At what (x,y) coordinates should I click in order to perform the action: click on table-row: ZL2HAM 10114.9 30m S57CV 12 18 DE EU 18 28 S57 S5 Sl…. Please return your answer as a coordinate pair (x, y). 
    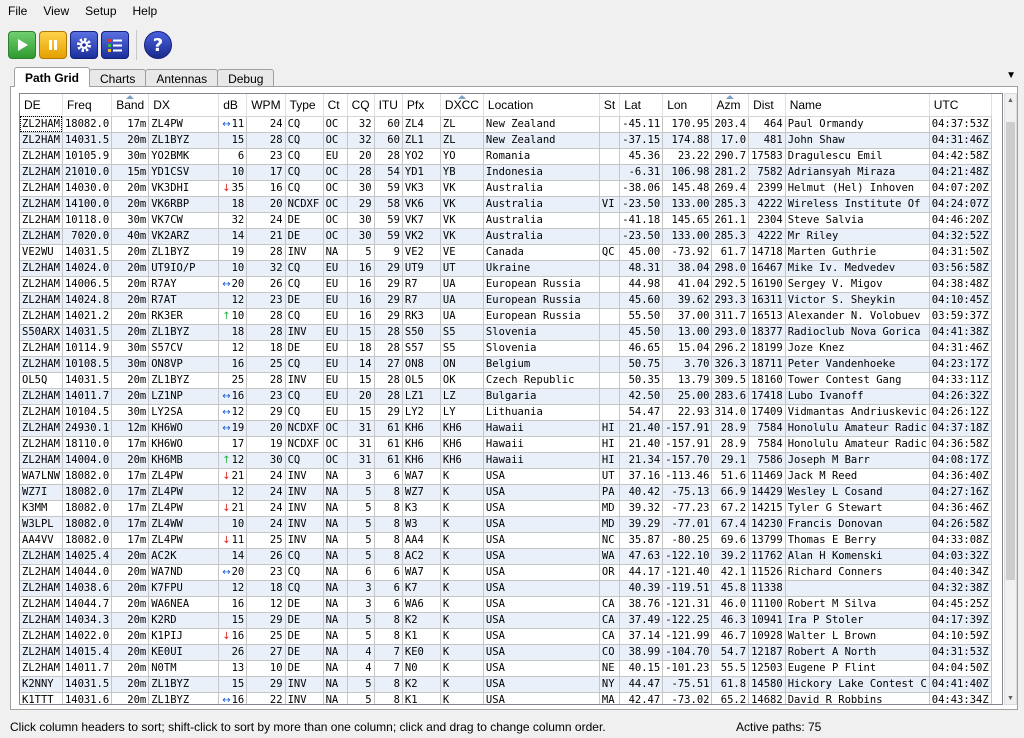
    Looking at the image, I should click on (506, 348).